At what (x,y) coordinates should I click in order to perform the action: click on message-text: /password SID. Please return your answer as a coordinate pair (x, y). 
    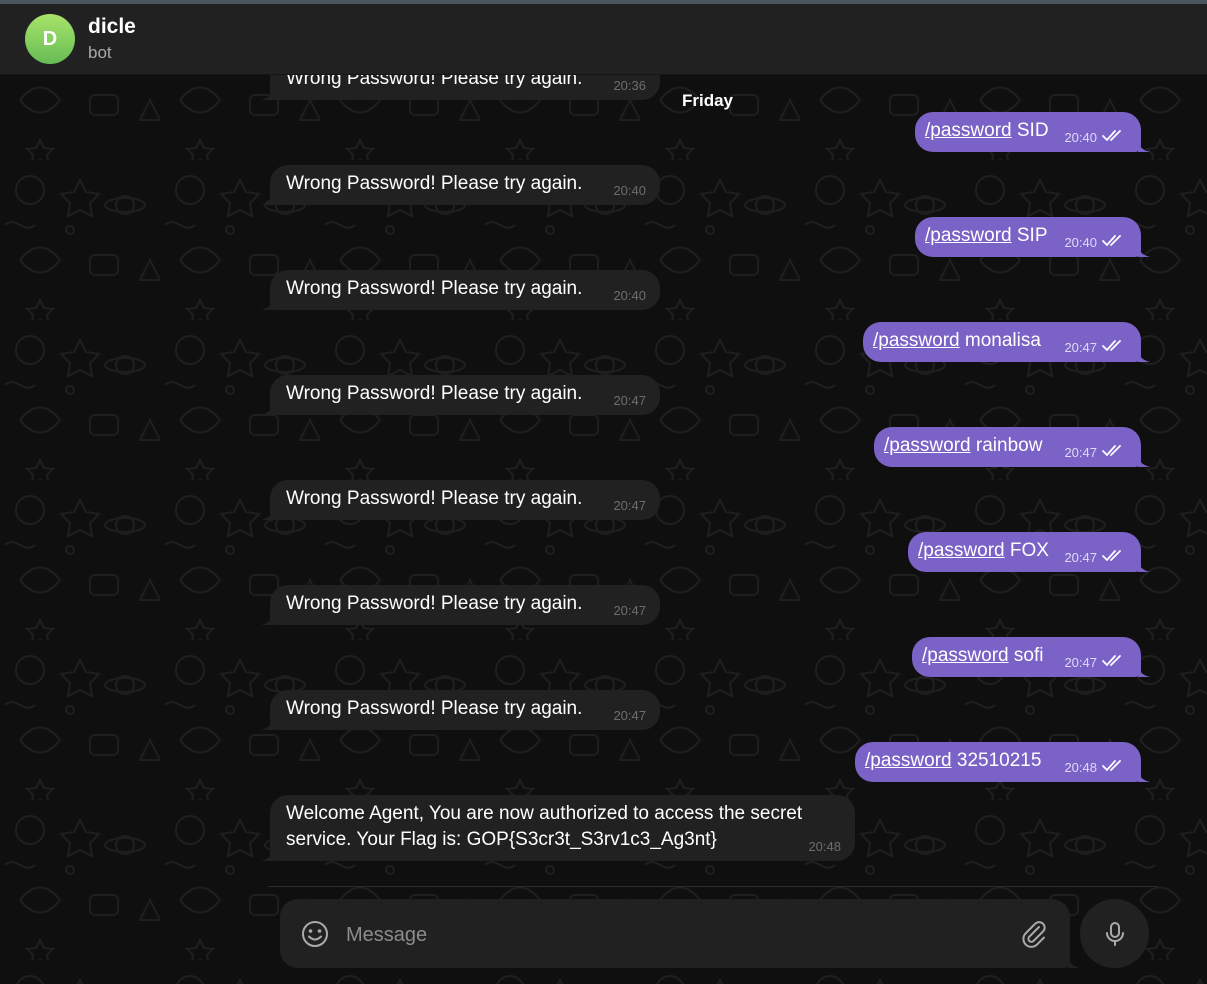
    Looking at the image, I should click on (987, 131).